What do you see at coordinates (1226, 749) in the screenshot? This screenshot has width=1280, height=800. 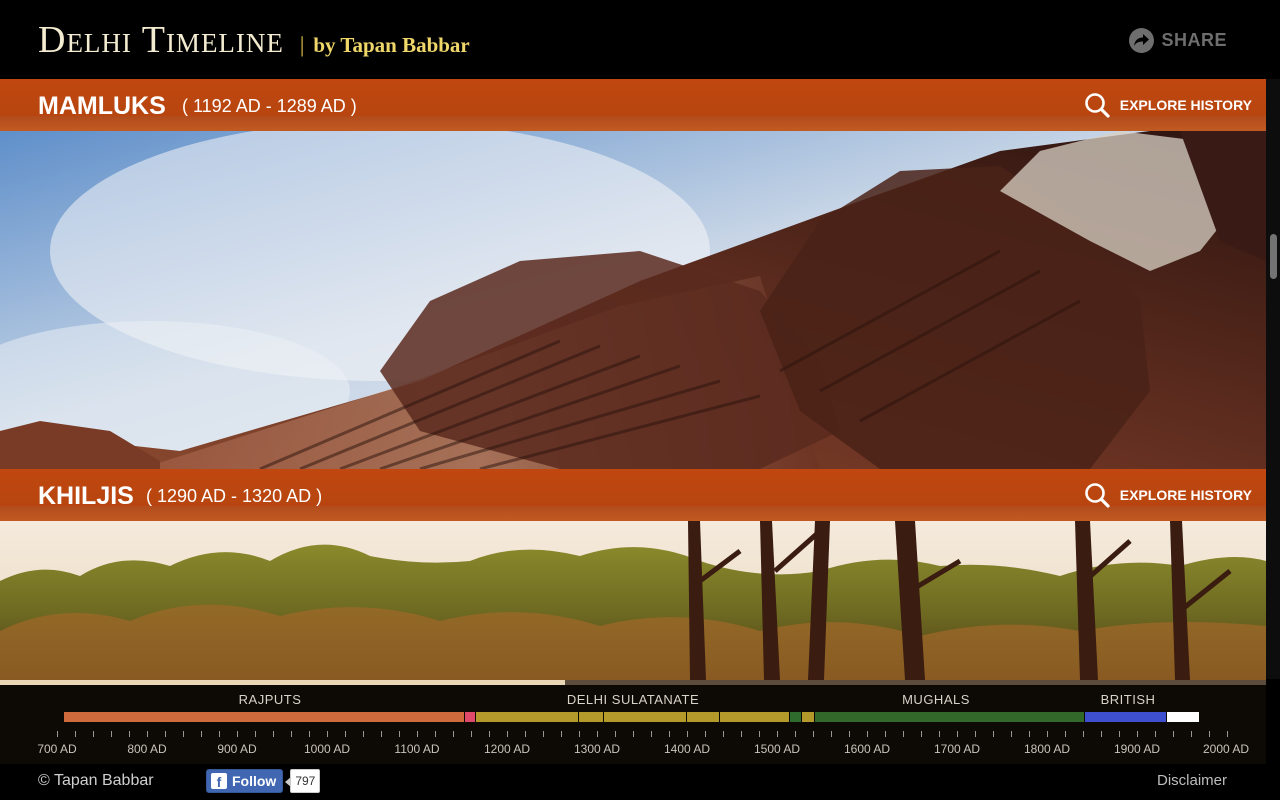 I see `timeline-year-label: 2000 AD` at bounding box center [1226, 749].